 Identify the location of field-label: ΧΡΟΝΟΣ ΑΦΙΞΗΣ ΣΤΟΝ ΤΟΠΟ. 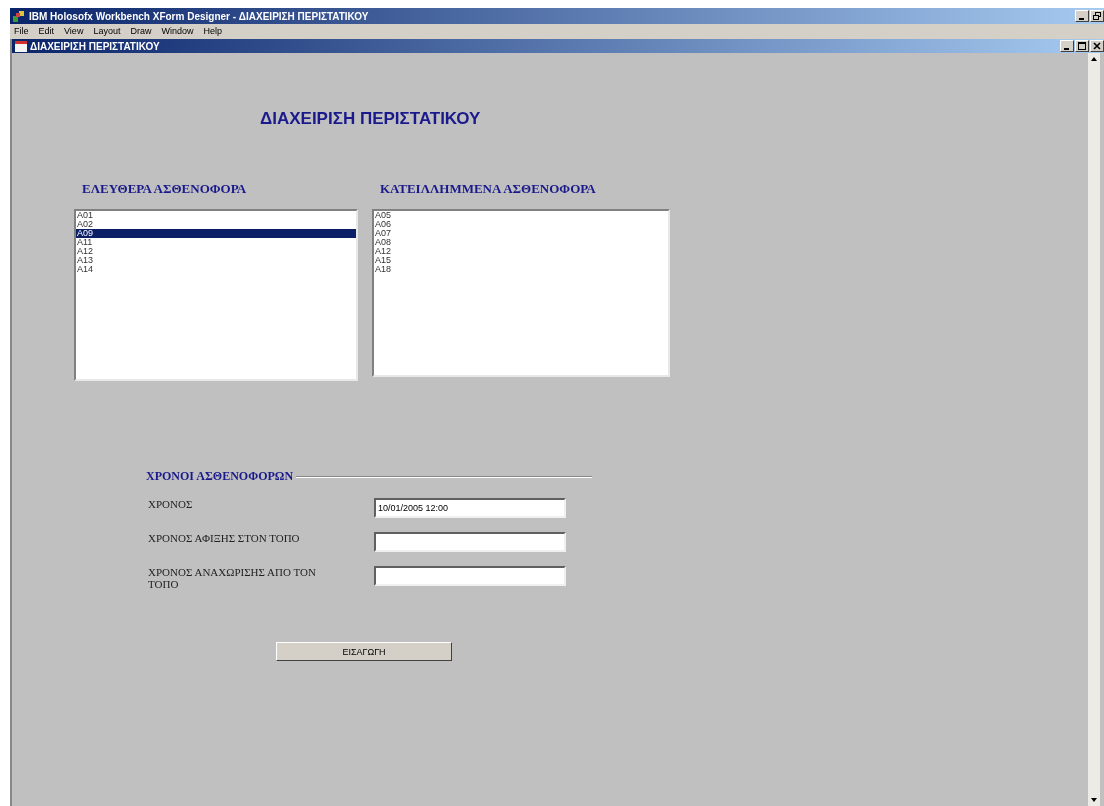
(224, 538).